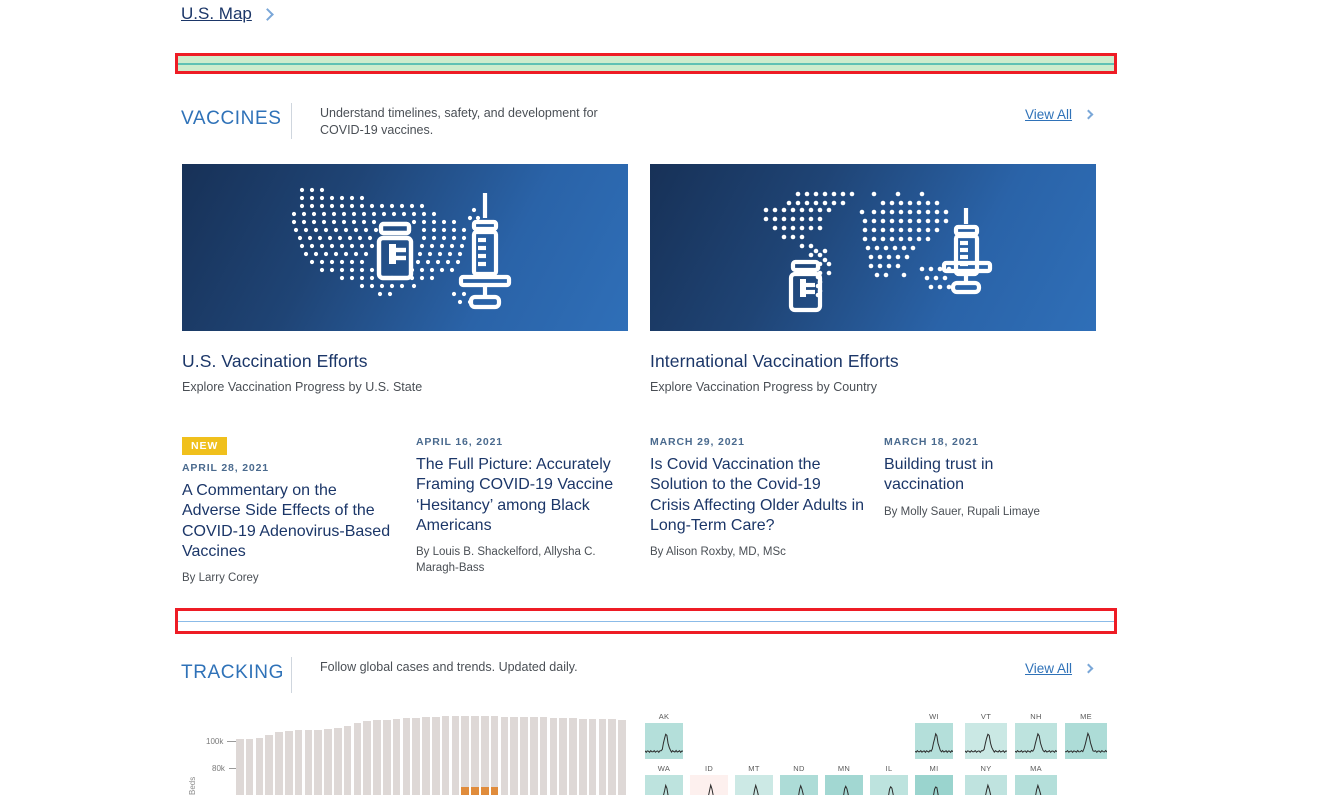 The image size is (1325, 795). What do you see at coordinates (873, 247) in the screenshot?
I see `international-vaccination-card-image` at bounding box center [873, 247].